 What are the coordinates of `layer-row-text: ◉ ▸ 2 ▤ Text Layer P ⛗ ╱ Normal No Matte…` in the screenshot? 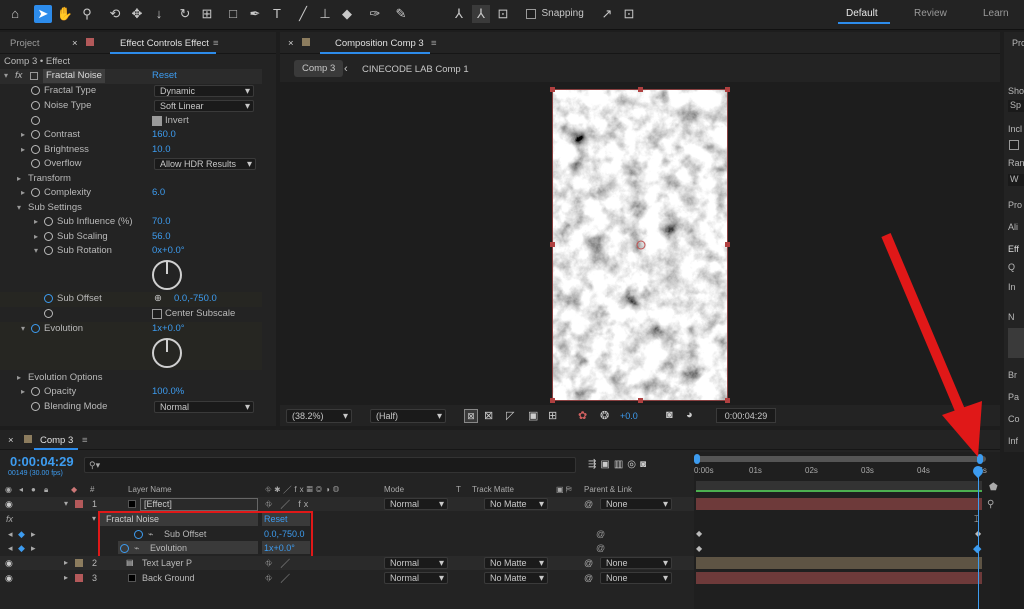 It's located at (347, 563).